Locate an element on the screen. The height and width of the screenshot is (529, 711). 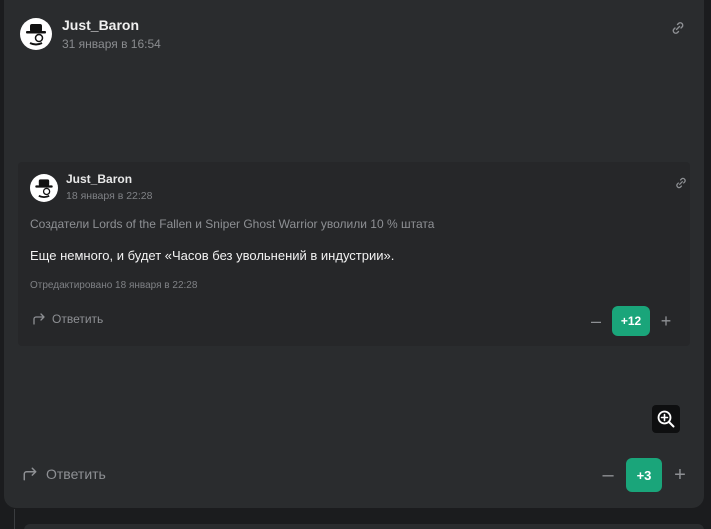
quote-reply-button: Ответить is located at coordinates (67, 319).